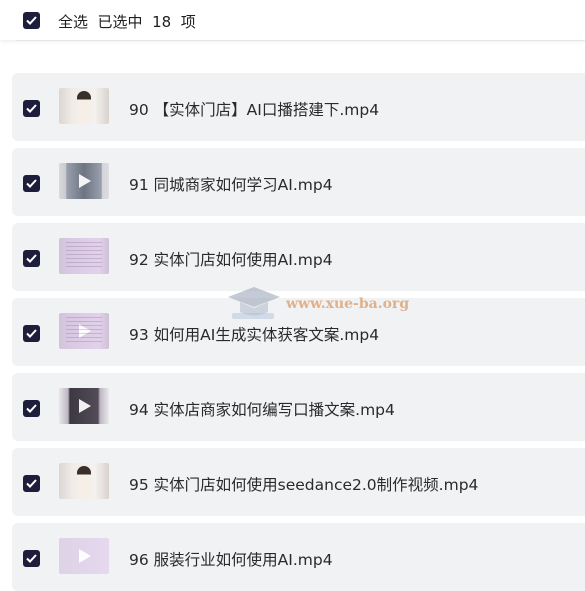  Describe the element at coordinates (84, 256) in the screenshot. I see `document-icon` at that location.